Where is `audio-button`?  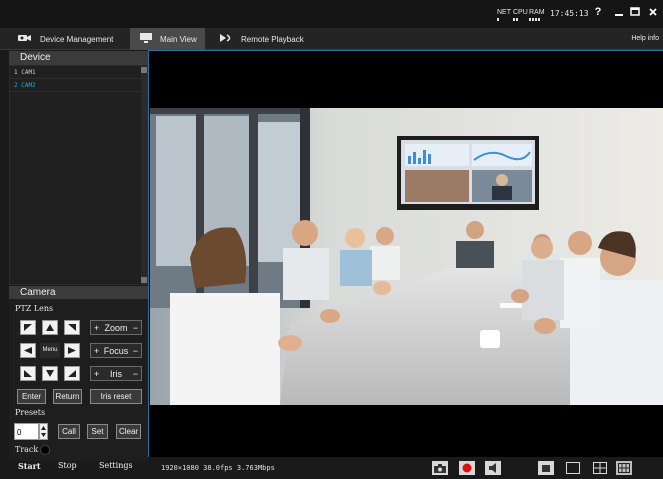 audio-button is located at coordinates (493, 468).